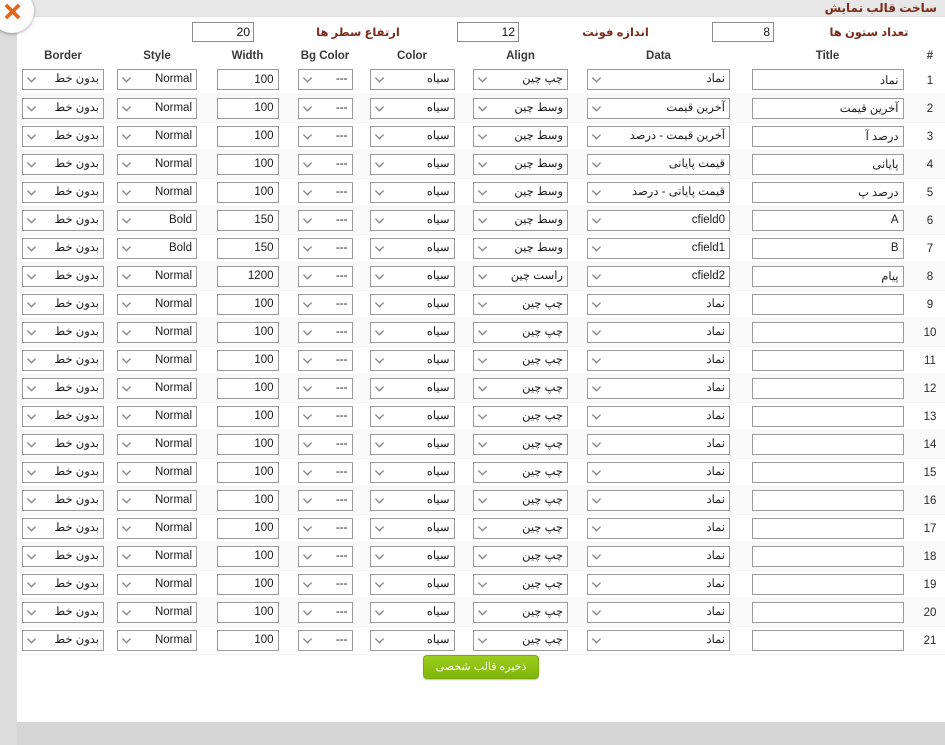  I want to click on setting-input-row-height, so click(223, 31).